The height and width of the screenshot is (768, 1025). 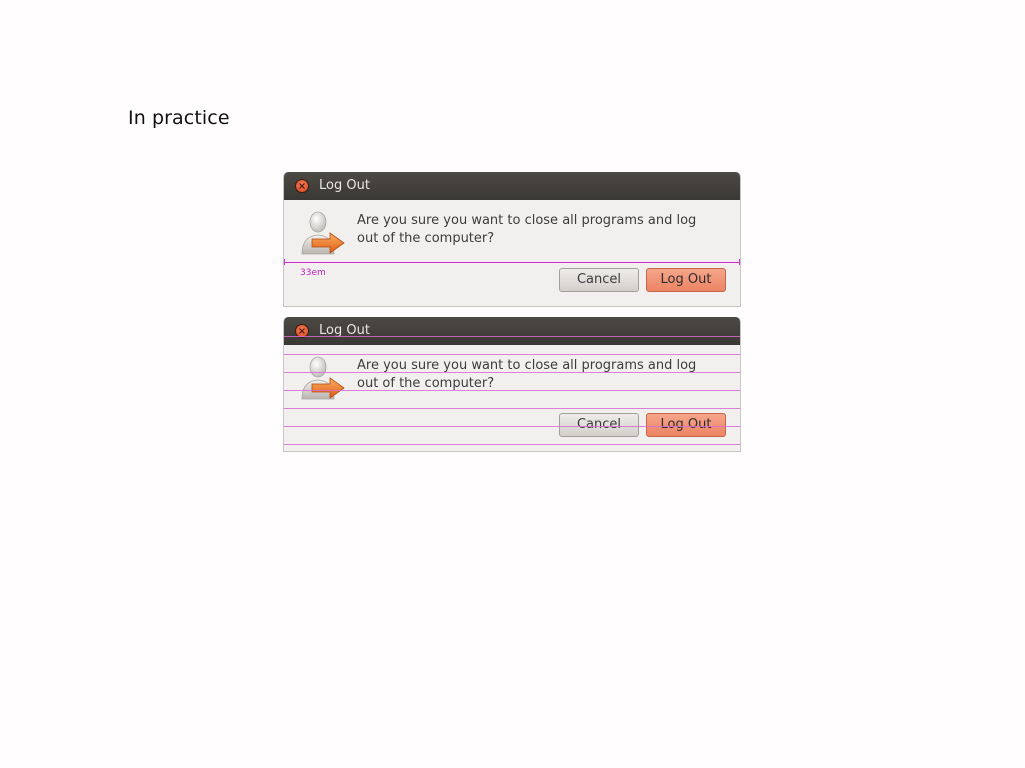 I want to click on page-title: In practice, so click(x=179, y=118).